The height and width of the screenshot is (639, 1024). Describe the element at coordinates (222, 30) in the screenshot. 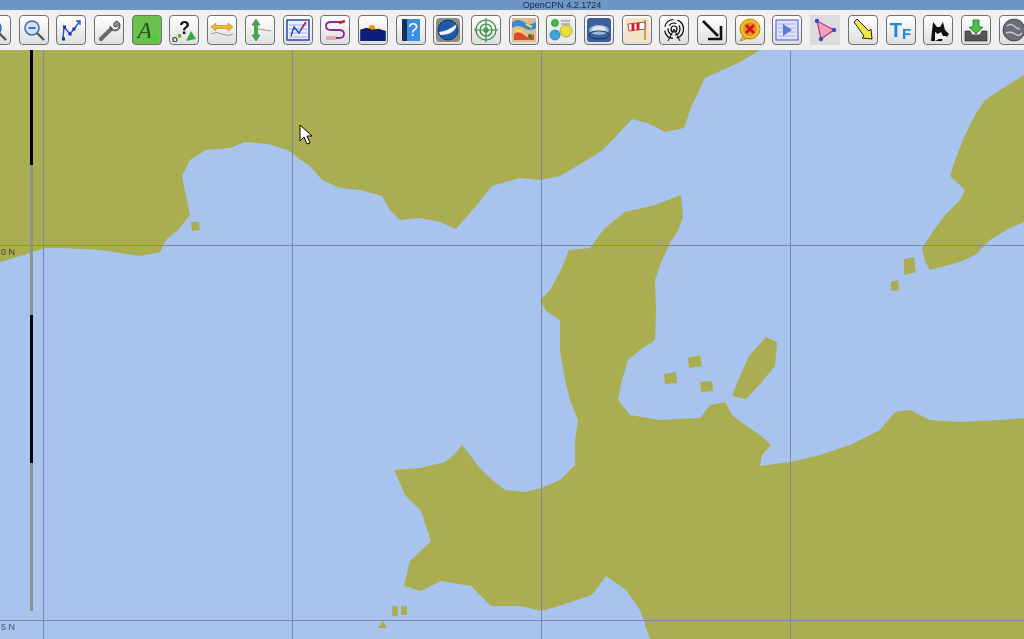

I see `span-button` at that location.